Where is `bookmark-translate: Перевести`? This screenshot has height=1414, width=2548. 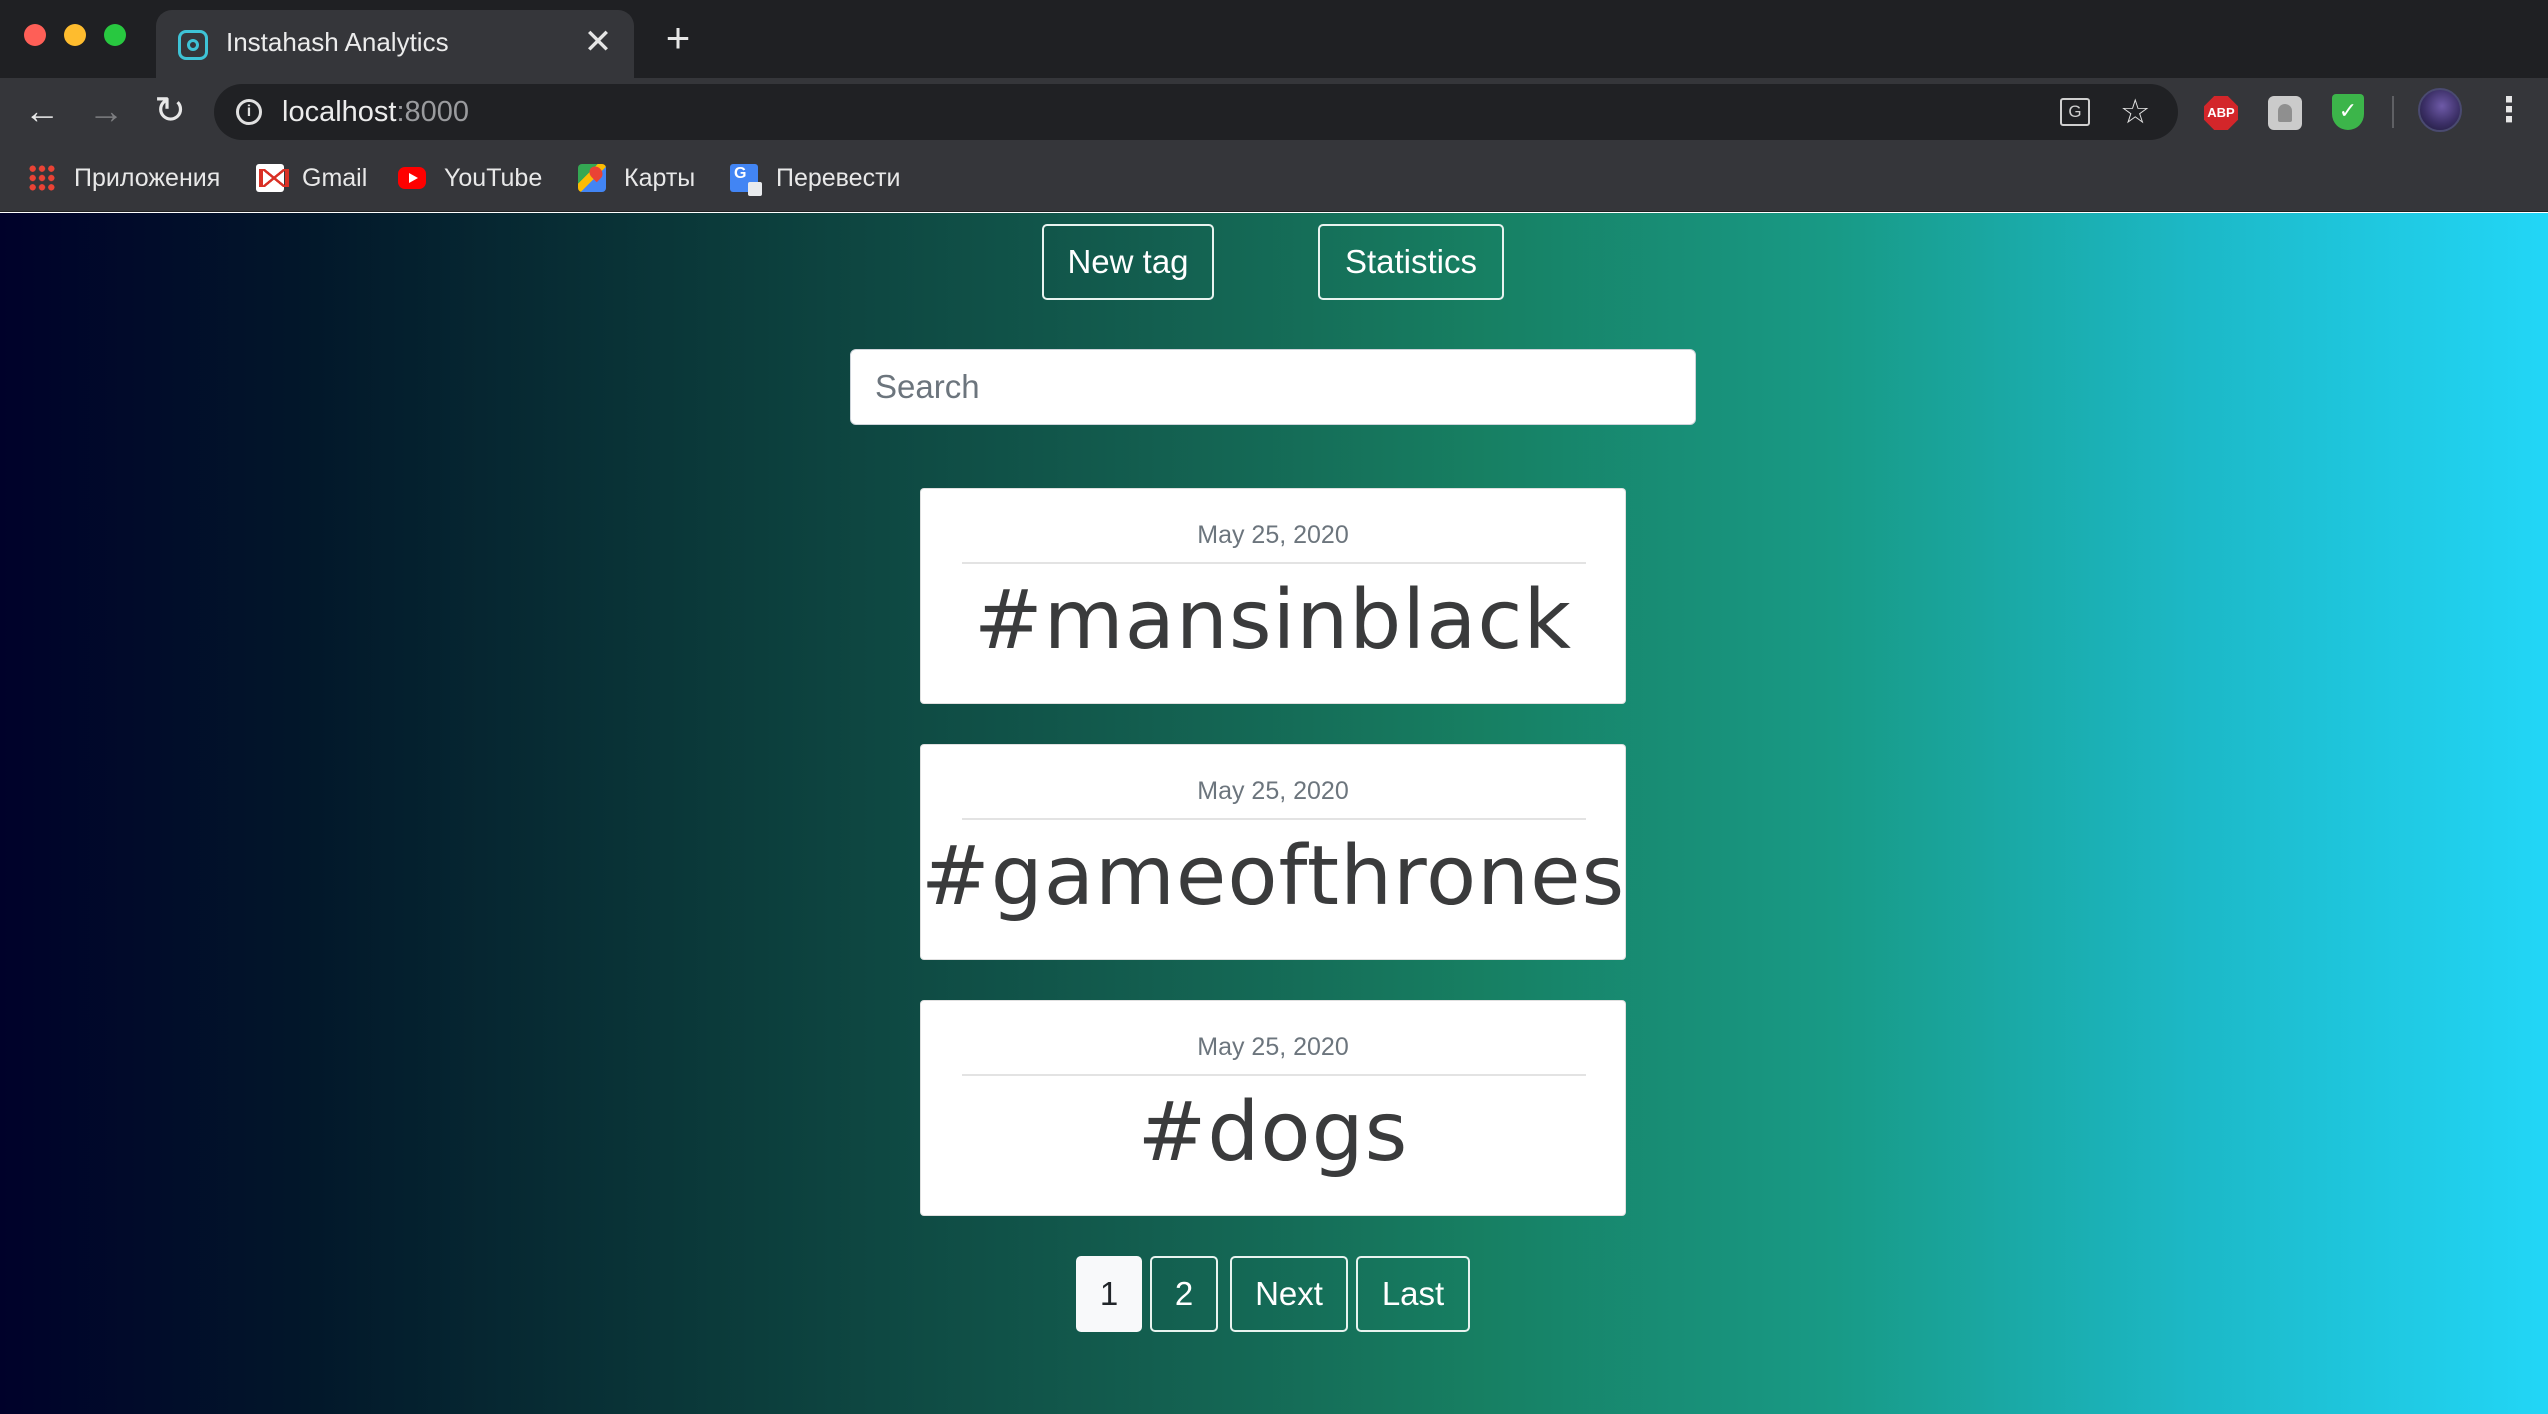
bookmark-translate: Перевести is located at coordinates (815, 178).